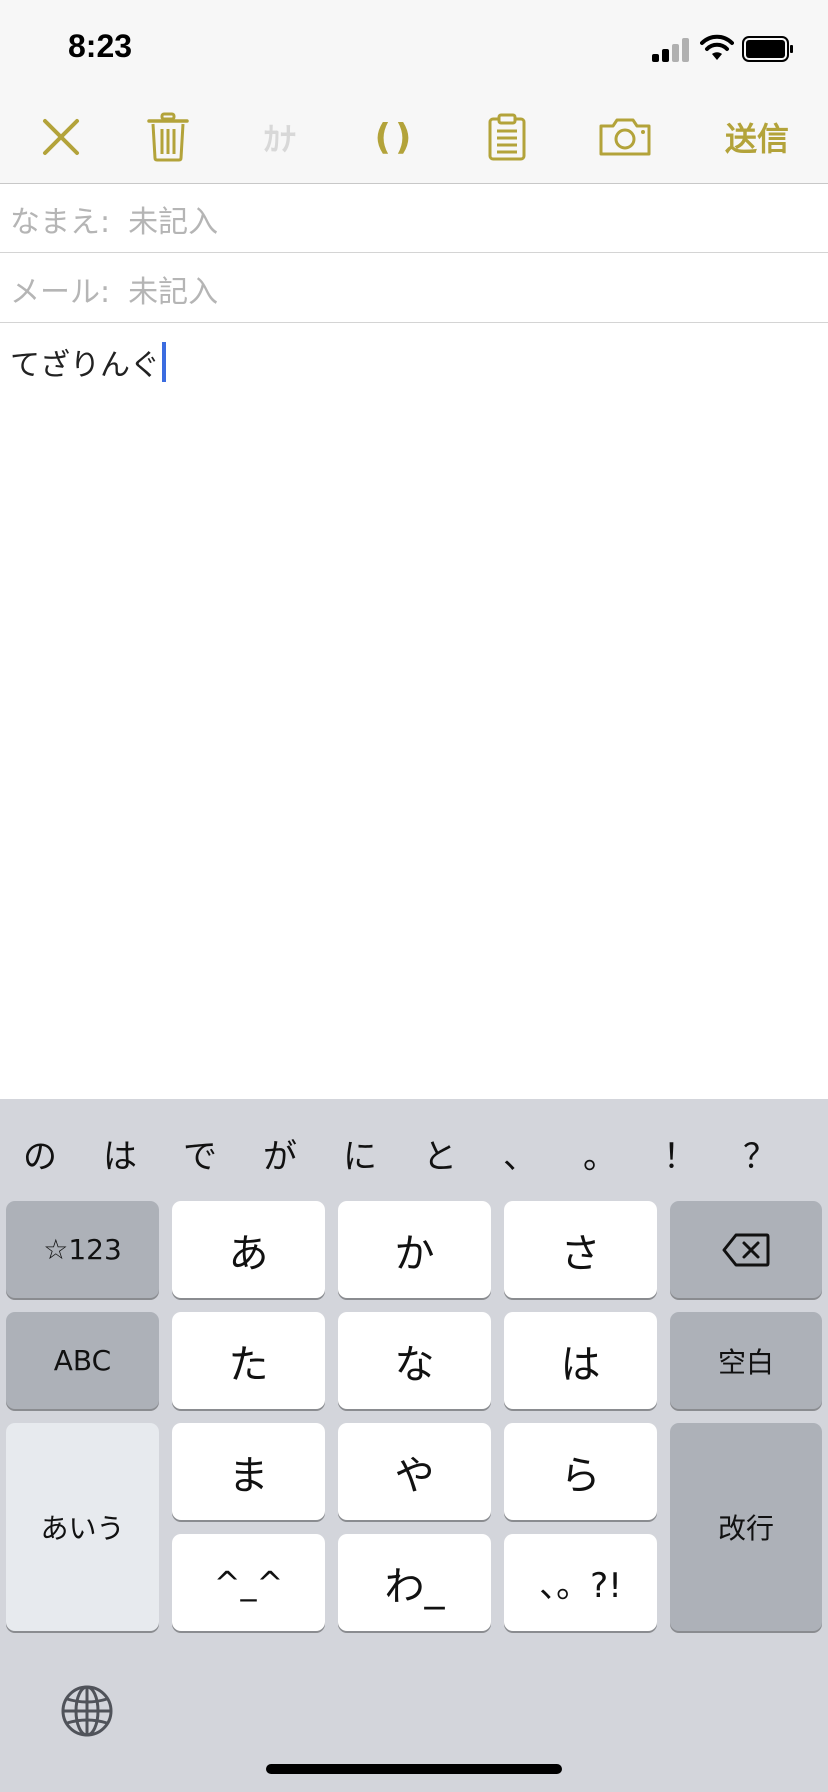 This screenshot has width=828, height=1792. What do you see at coordinates (757, 137) in the screenshot?
I see `send-button: 送信` at bounding box center [757, 137].